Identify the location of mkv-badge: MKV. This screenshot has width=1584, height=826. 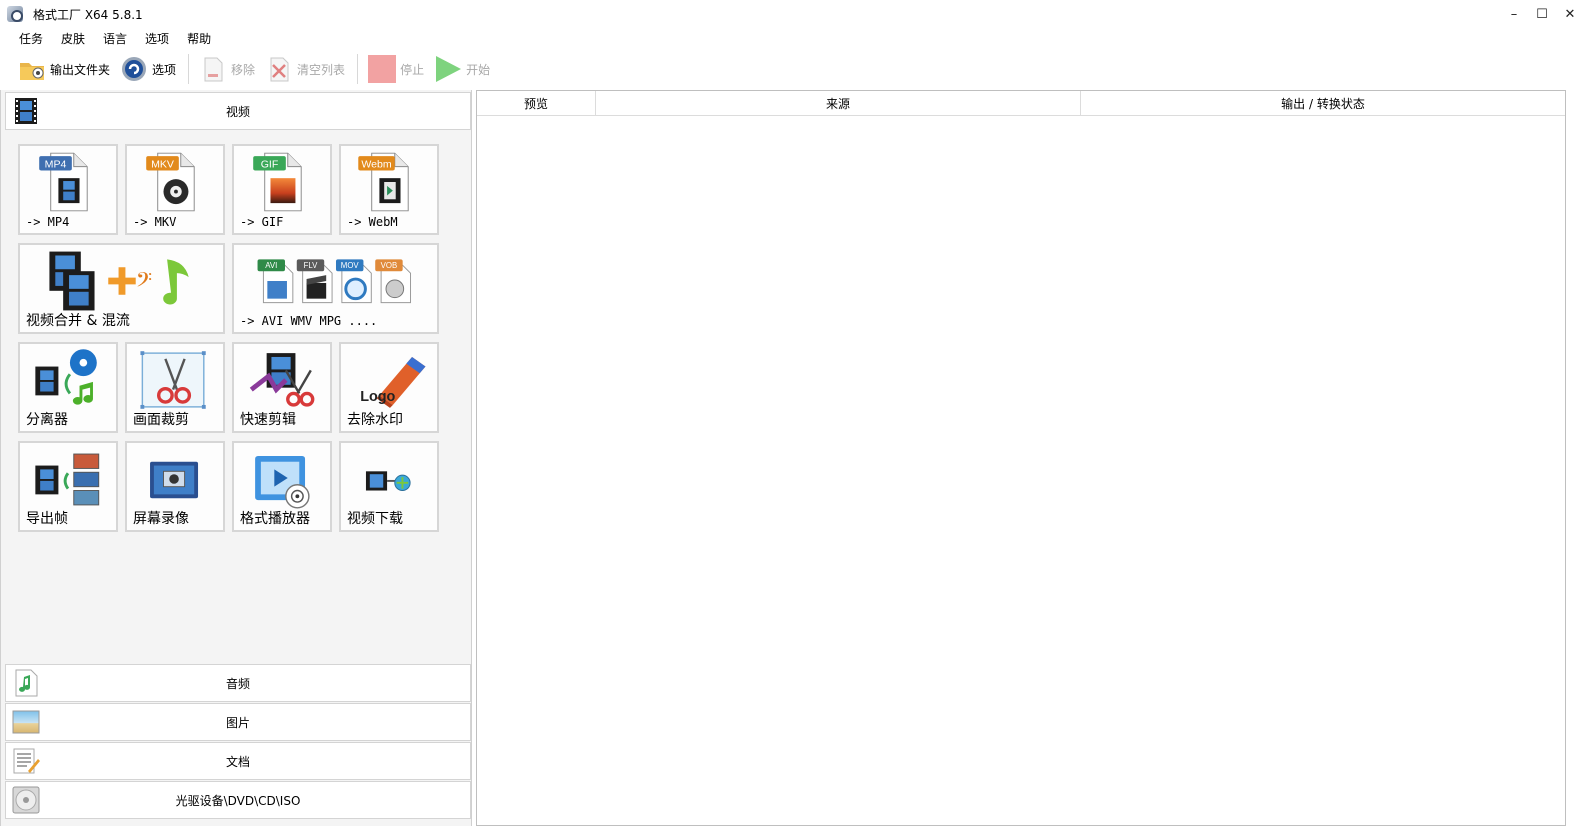
(162, 165).